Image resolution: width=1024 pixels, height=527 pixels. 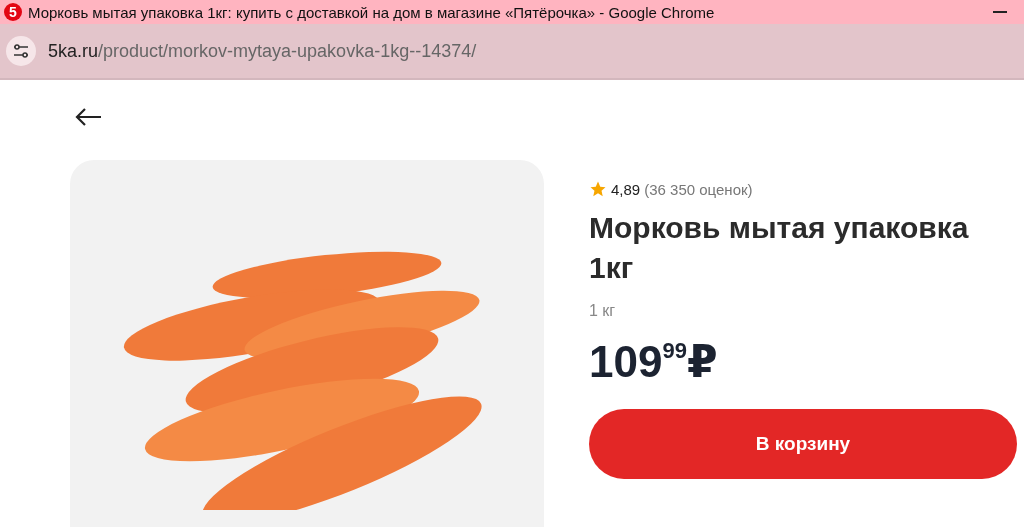 What do you see at coordinates (262, 51) in the screenshot?
I see `address-field: 5ka.ru/product/morkov-mytaya-upakovka-1kg--14374/` at bounding box center [262, 51].